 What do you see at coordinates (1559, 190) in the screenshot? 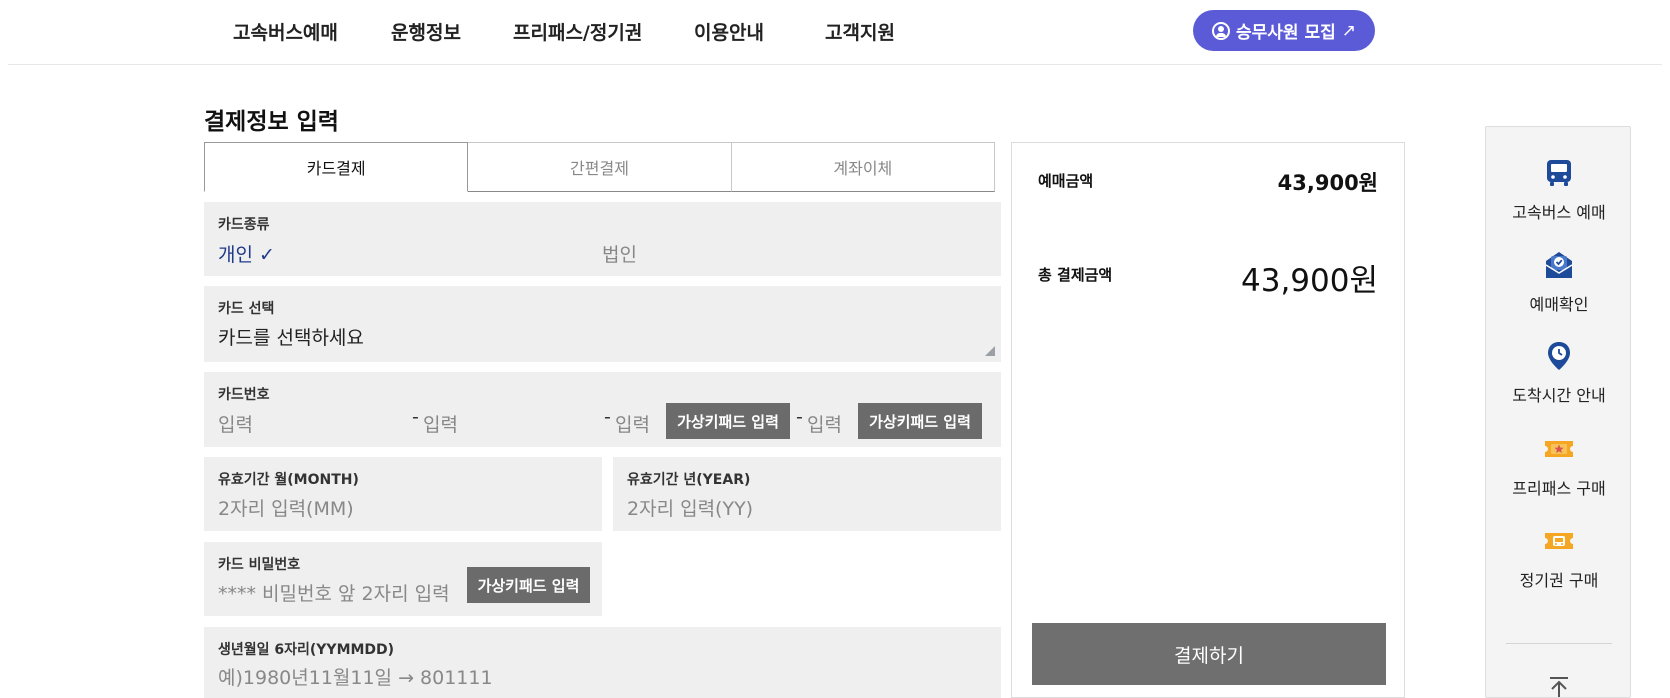
I see `quick-item-bus-booking: 고속버스 예매` at bounding box center [1559, 190].